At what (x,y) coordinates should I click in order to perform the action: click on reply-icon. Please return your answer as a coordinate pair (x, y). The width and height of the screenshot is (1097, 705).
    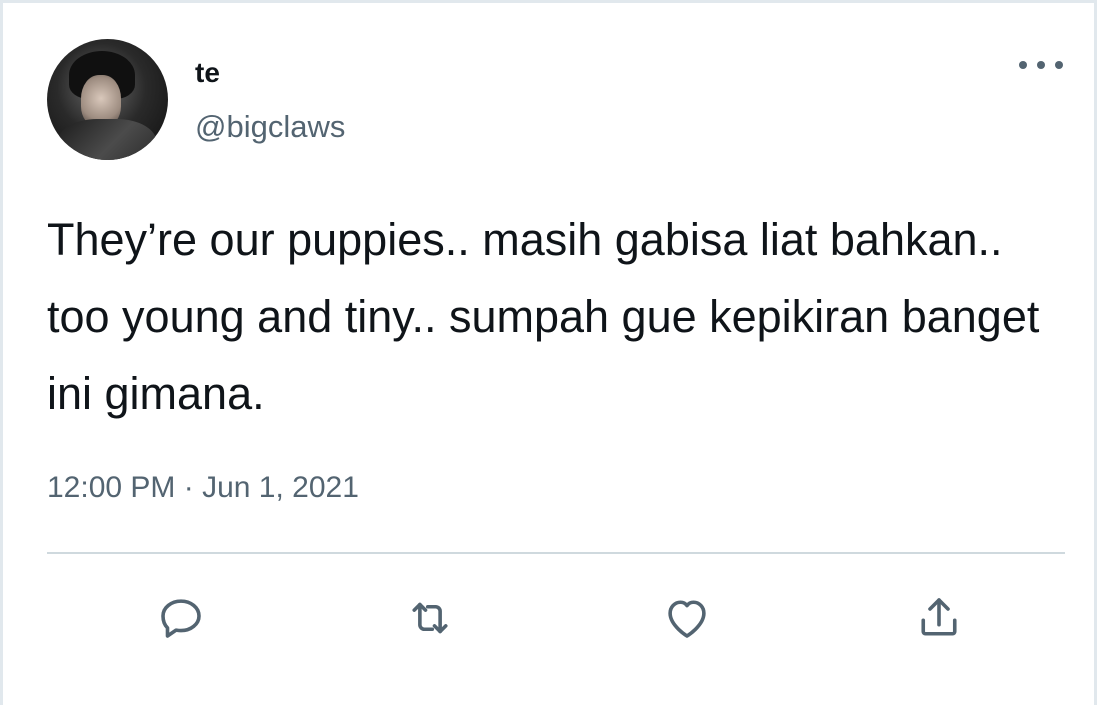
    Looking at the image, I should click on (181, 618).